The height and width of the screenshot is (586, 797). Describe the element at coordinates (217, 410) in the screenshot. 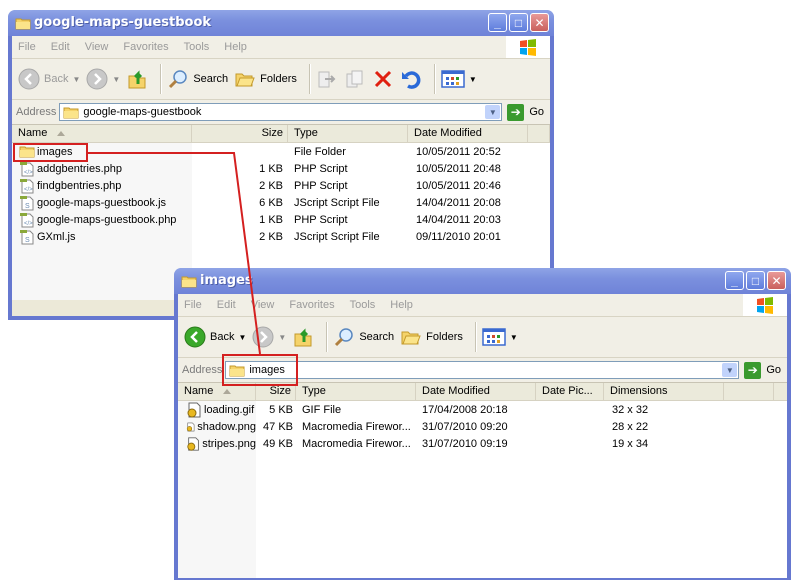

I see `file-name: loading.gif` at that location.